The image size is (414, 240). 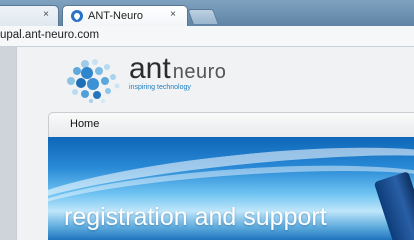 What do you see at coordinates (77, 16) in the screenshot?
I see `ant-neuro-favicon-icon` at bounding box center [77, 16].